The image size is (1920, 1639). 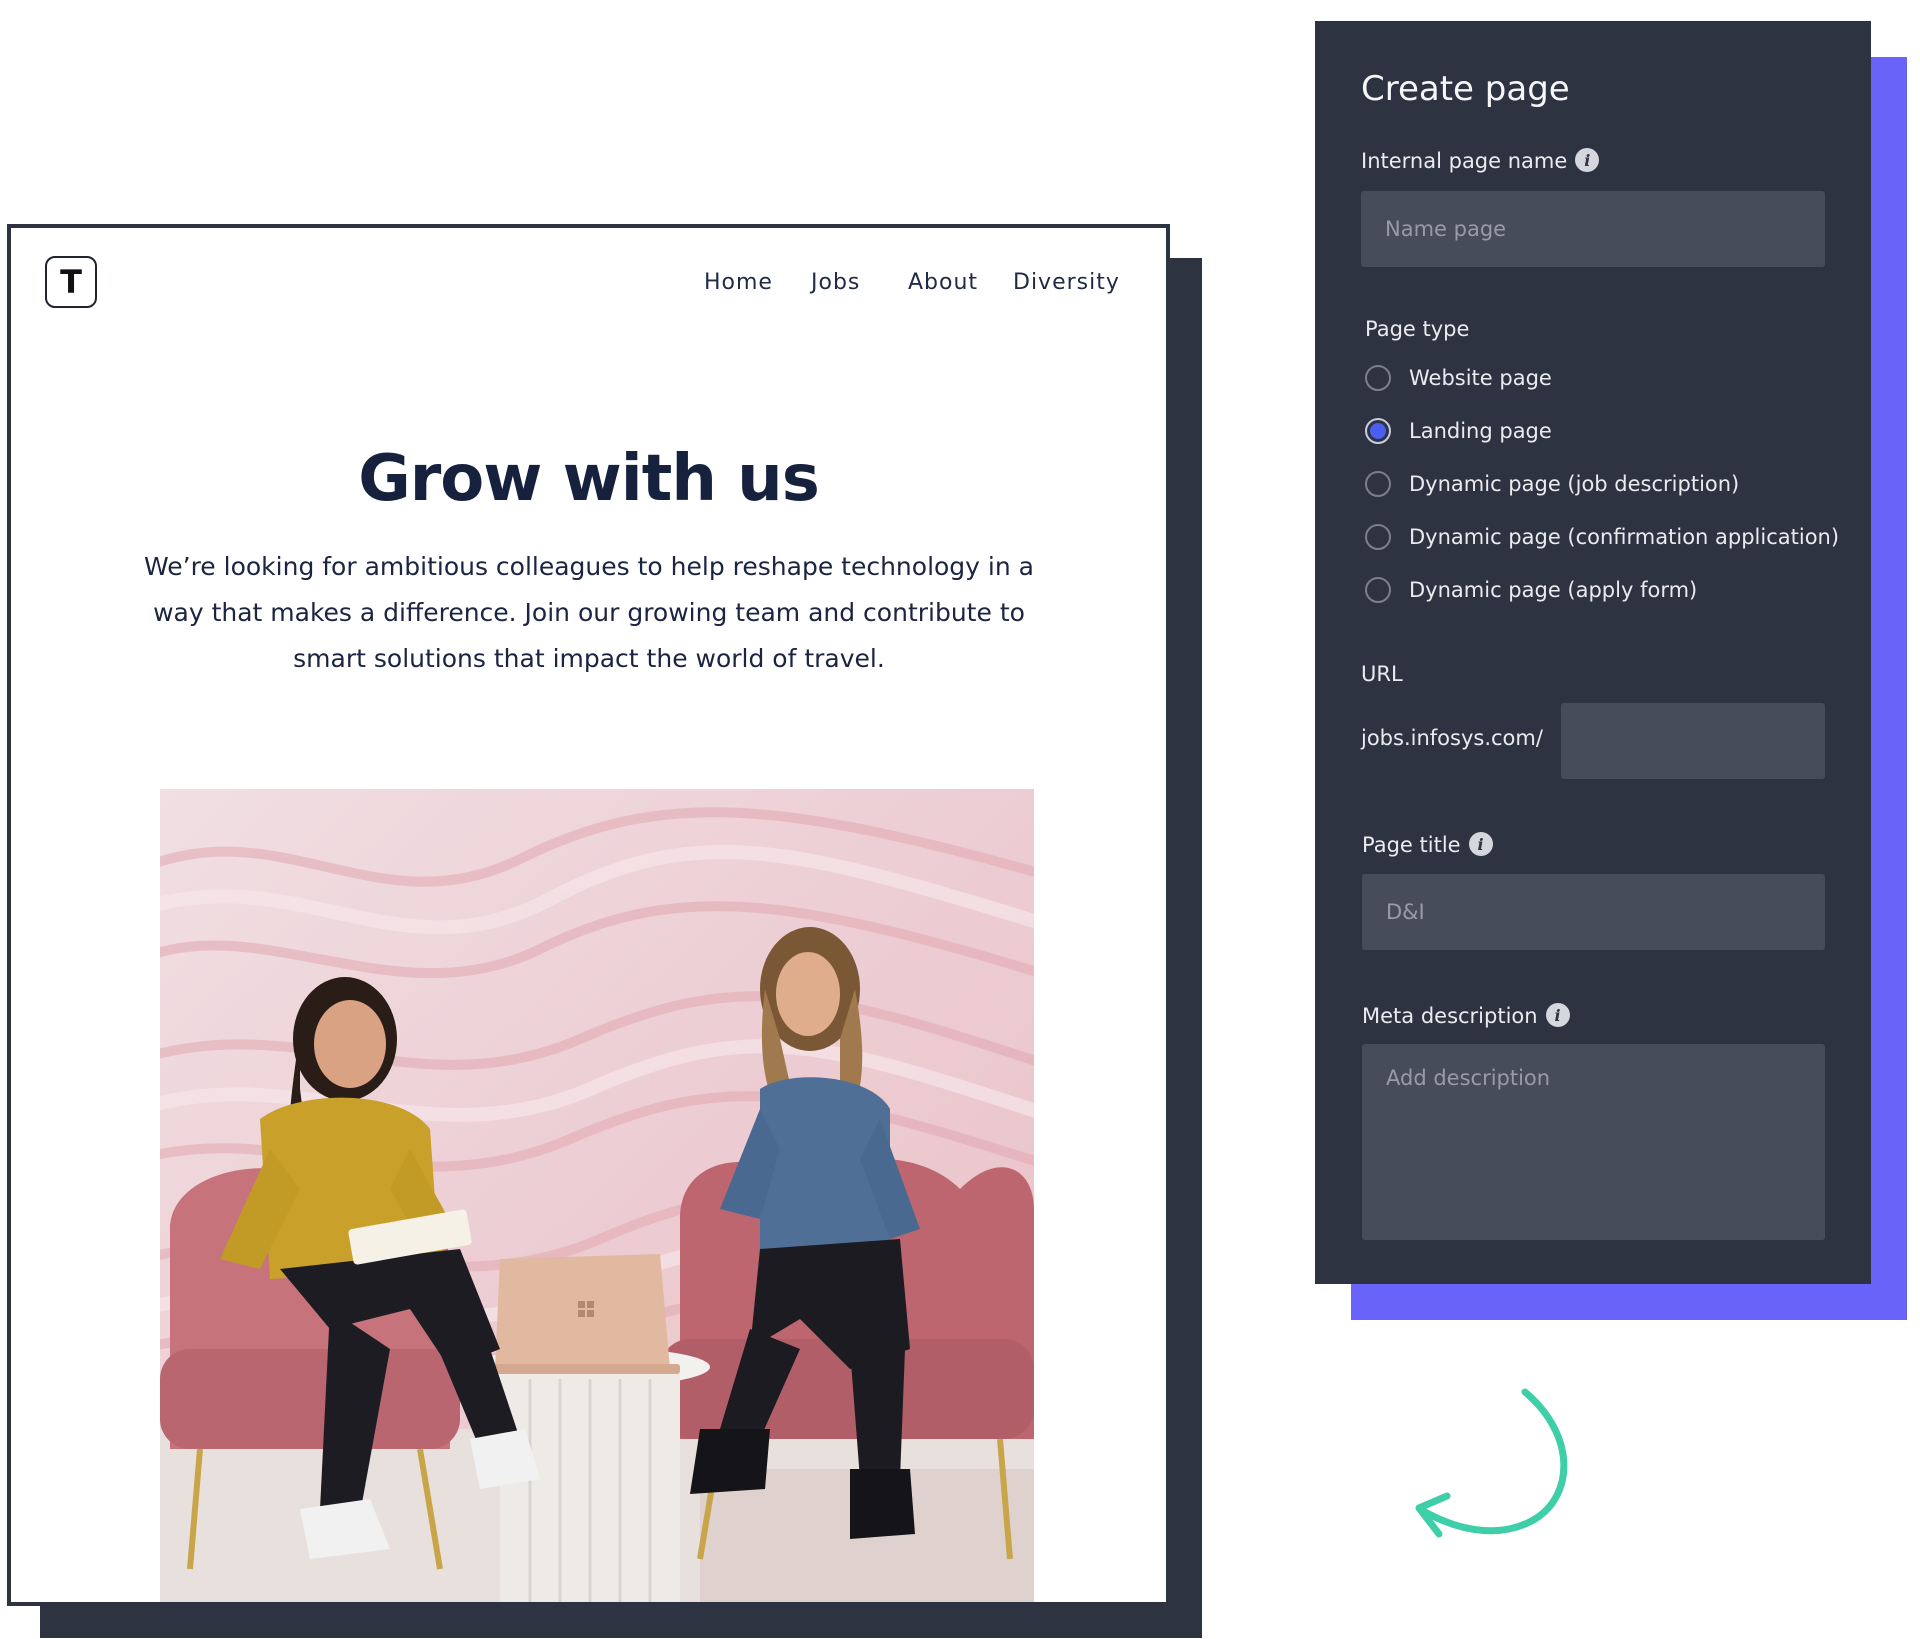 What do you see at coordinates (1417, 329) in the screenshot?
I see `page-type-label: Page type` at bounding box center [1417, 329].